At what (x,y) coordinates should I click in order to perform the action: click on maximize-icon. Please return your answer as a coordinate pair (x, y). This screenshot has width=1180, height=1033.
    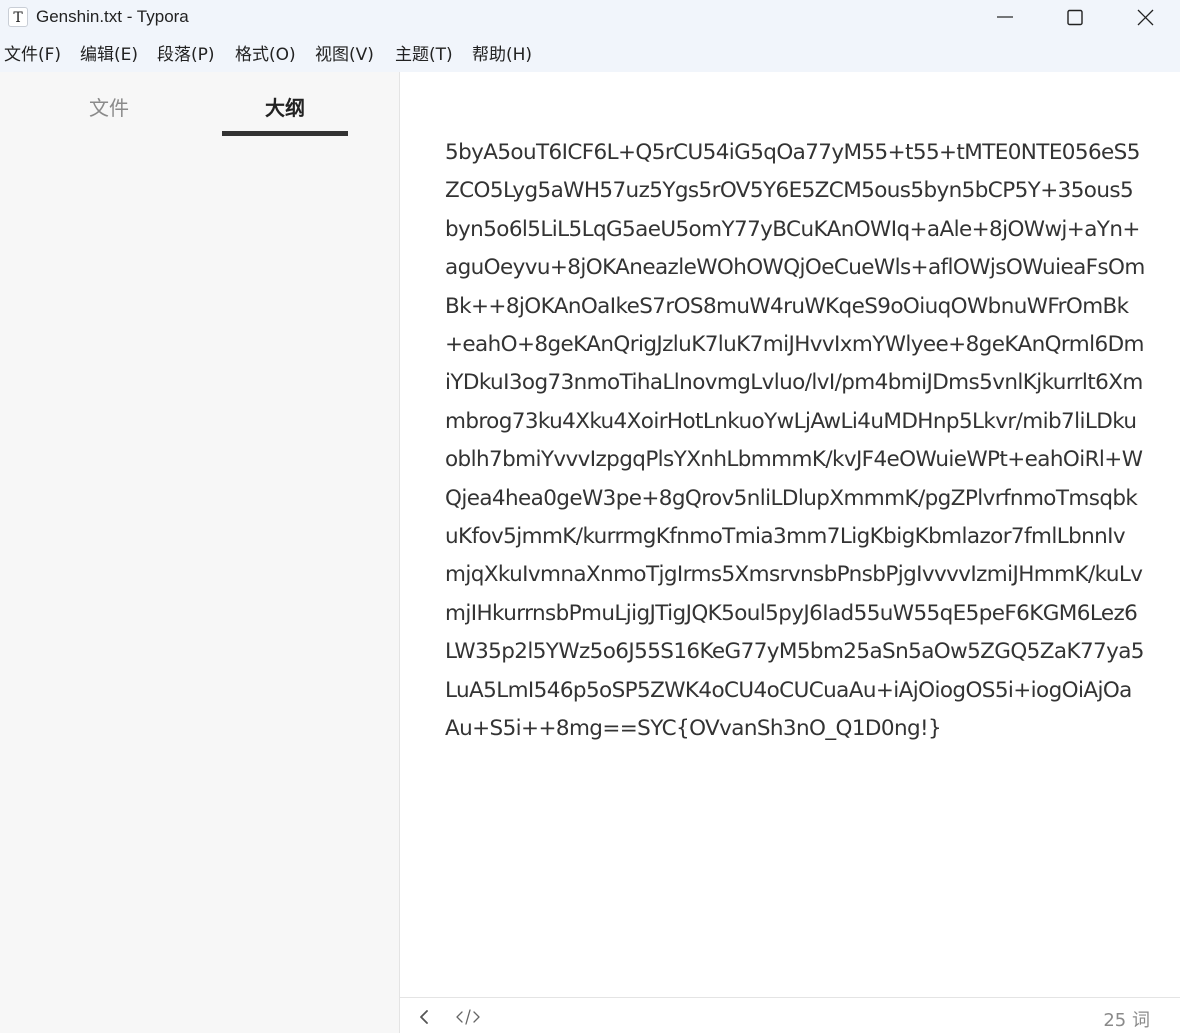
    Looking at the image, I should click on (1075, 17).